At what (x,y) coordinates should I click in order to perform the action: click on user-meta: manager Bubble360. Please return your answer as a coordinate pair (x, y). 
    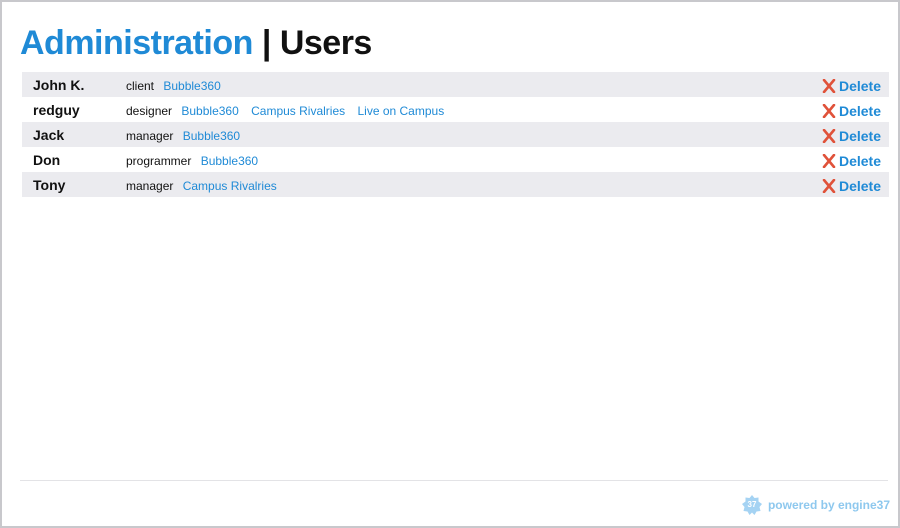
    Looking at the image, I should click on (187, 136).